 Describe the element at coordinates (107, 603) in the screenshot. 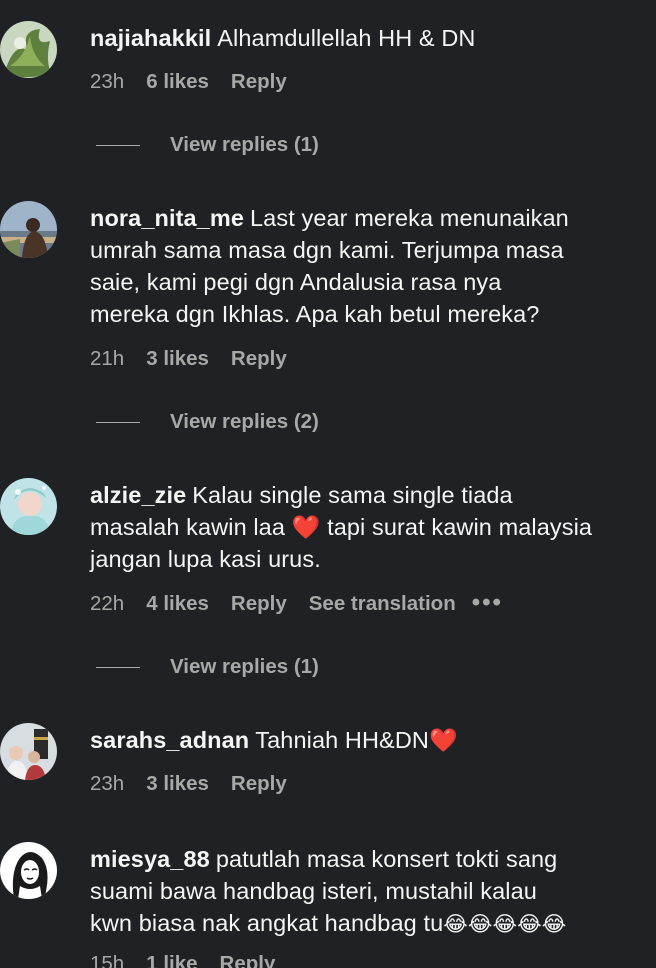

I see `timestamp: 22h` at that location.